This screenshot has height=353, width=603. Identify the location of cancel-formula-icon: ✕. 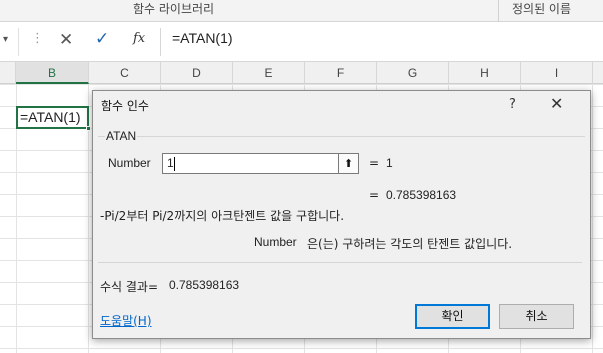
(66, 40).